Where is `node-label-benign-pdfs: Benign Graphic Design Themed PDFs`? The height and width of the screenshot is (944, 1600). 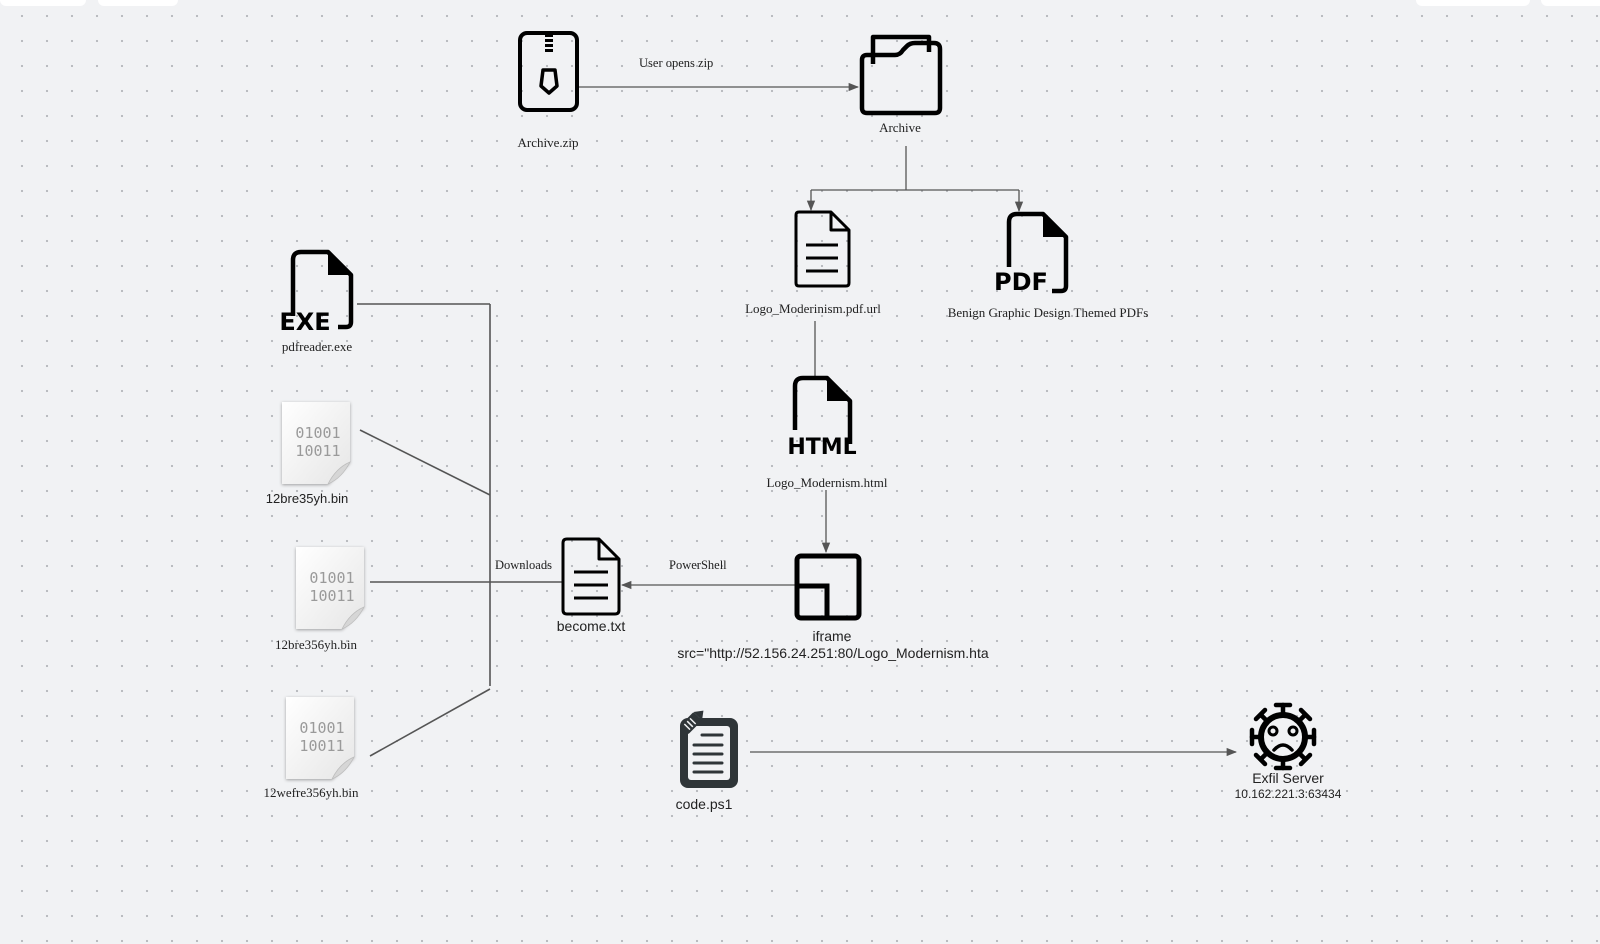
node-label-benign-pdfs: Benign Graphic Design Themed PDFs is located at coordinates (1048, 312).